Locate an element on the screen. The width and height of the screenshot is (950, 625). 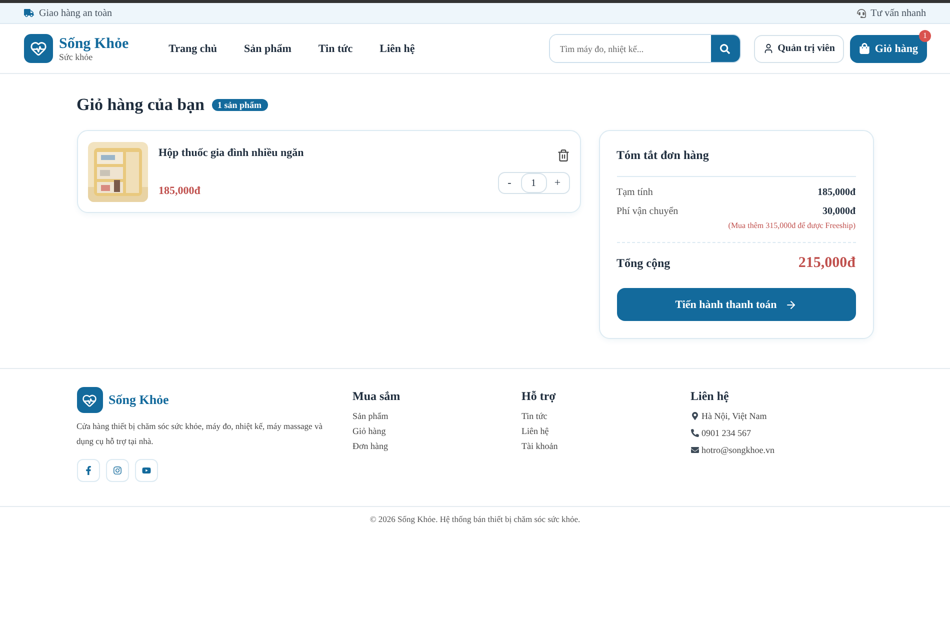
summary-title: Tóm tắt đơn hàng is located at coordinates (736, 162).